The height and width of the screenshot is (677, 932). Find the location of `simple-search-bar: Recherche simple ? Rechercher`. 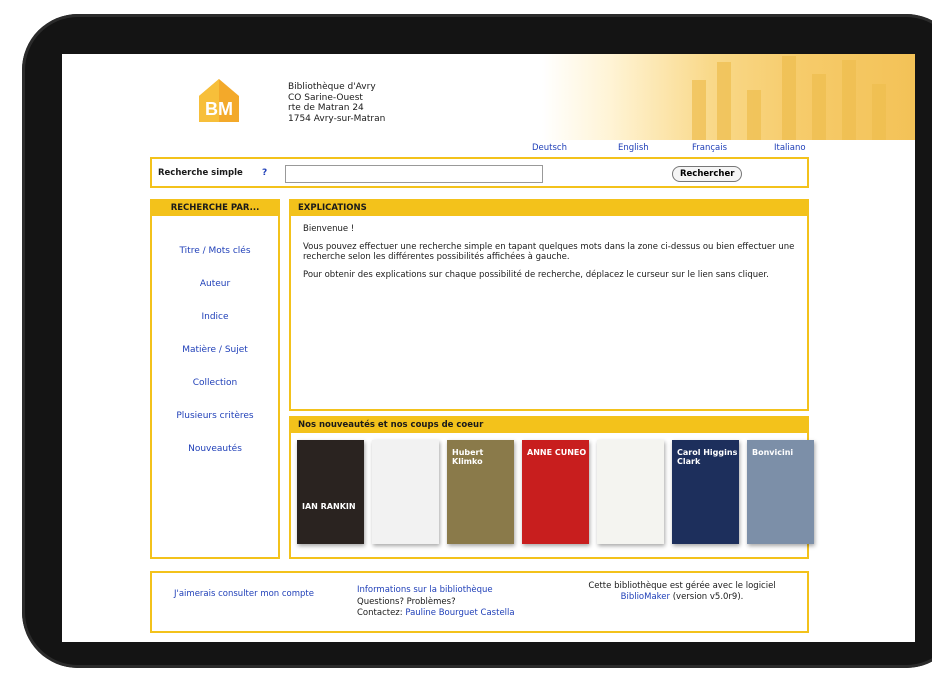

simple-search-bar: Recherche simple ? Rechercher is located at coordinates (479, 172).